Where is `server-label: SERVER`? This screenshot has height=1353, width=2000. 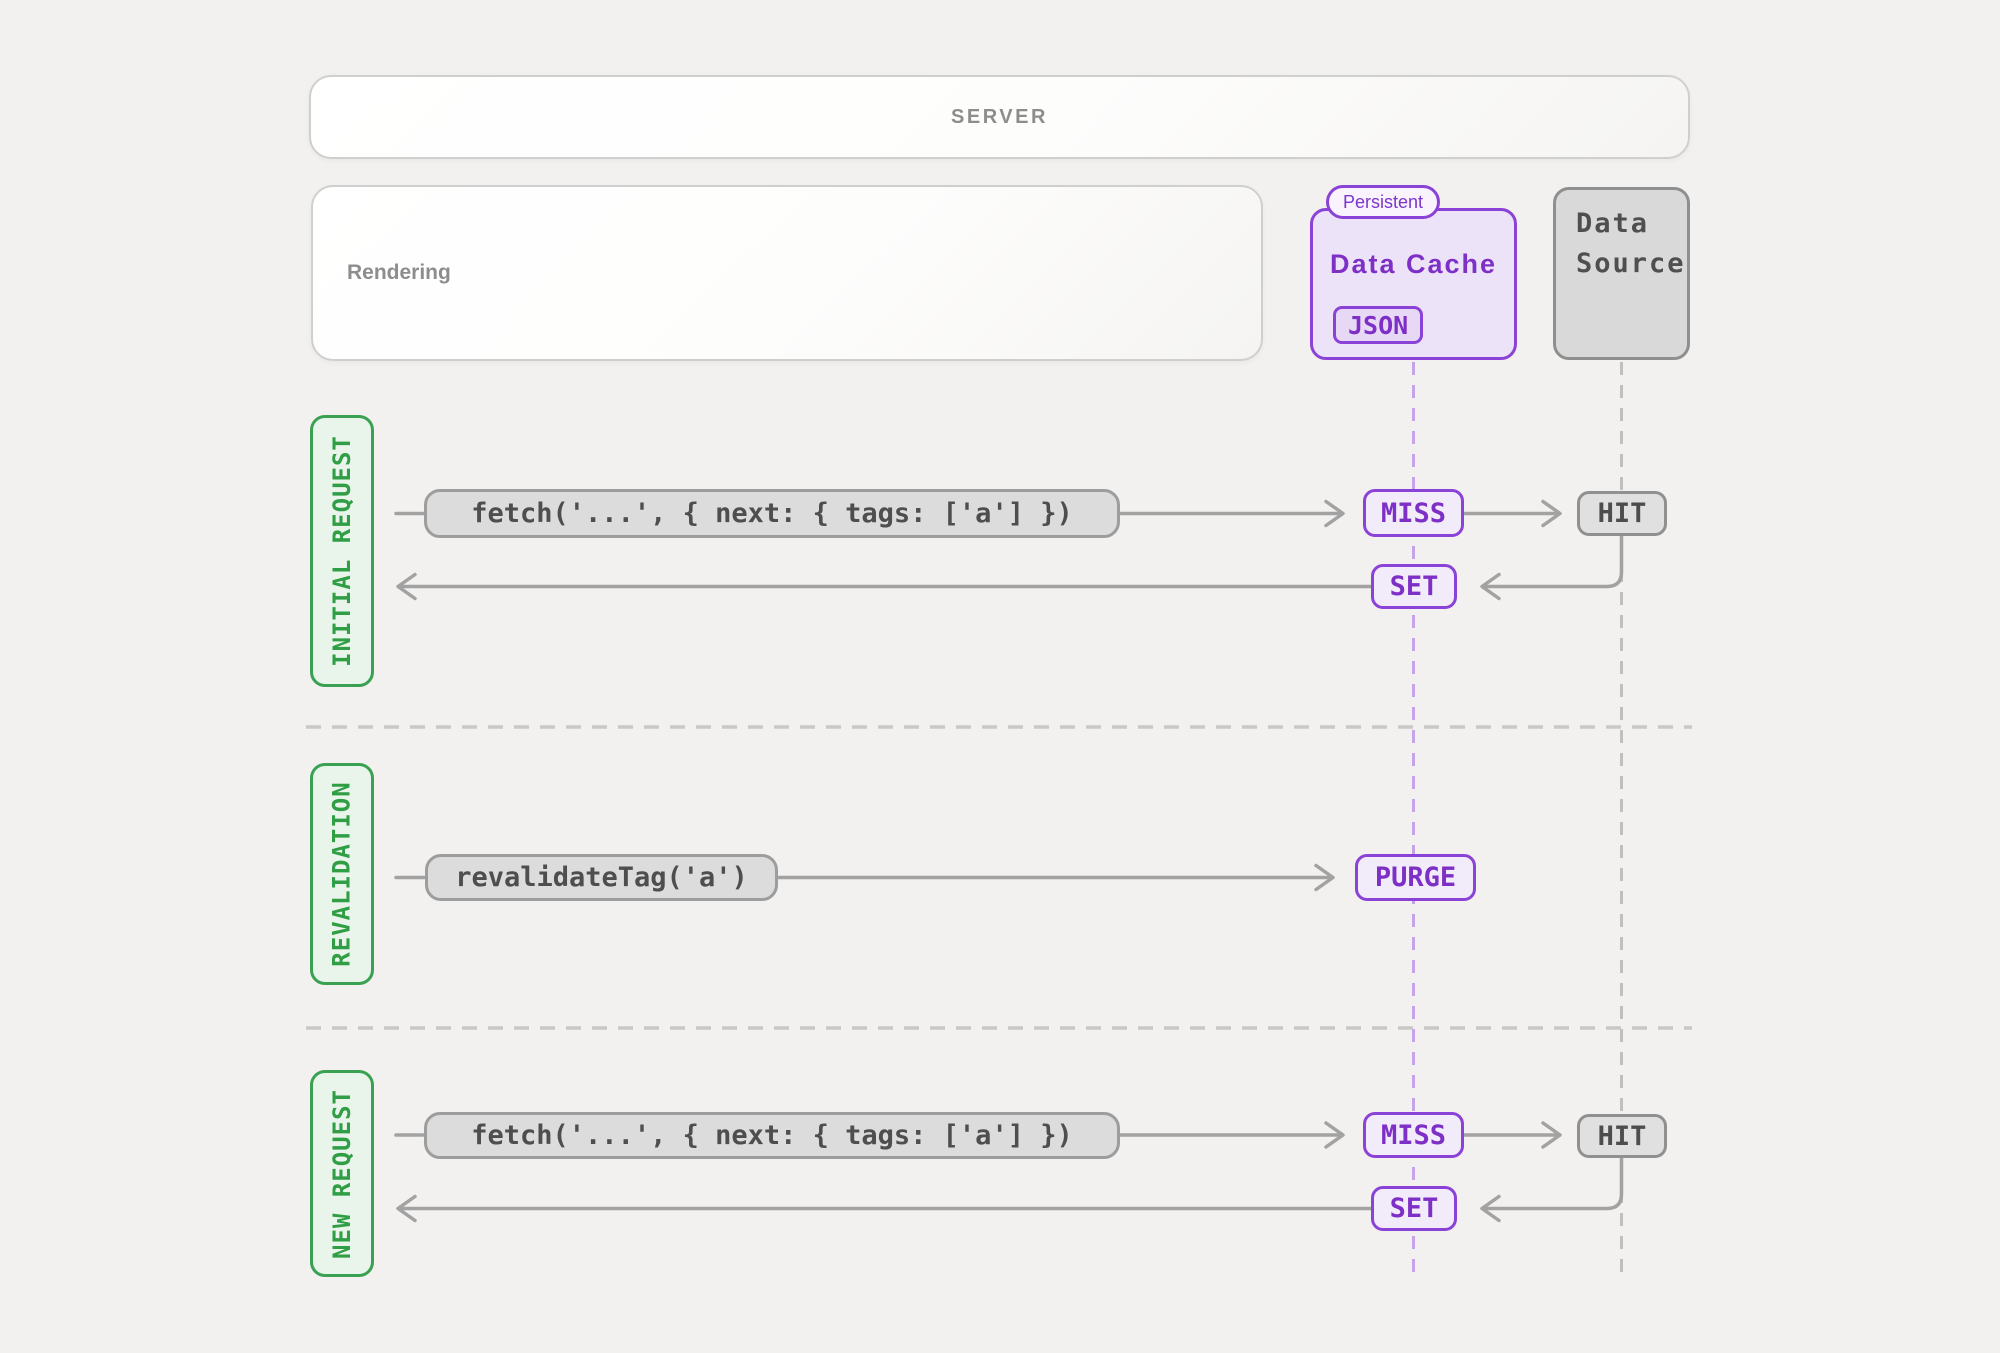
server-label: SERVER is located at coordinates (999, 116).